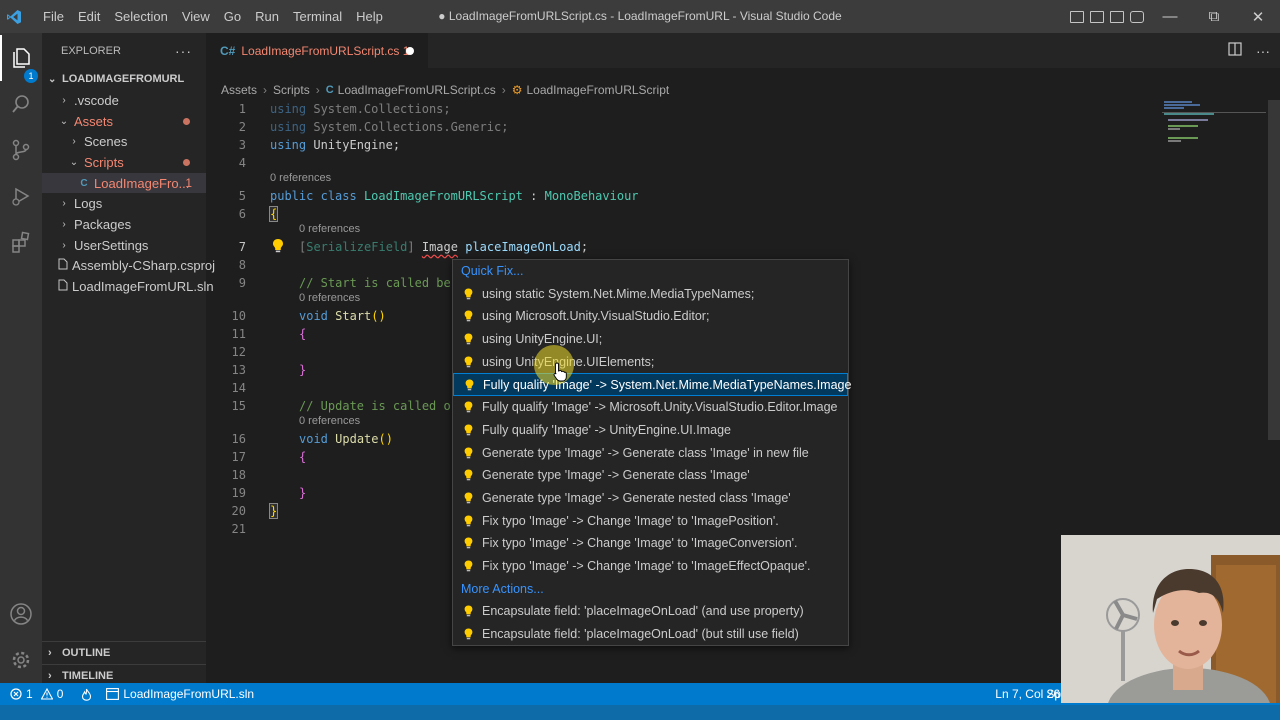 Image resolution: width=1280 pixels, height=720 pixels. What do you see at coordinates (1235, 50) in the screenshot?
I see `split-editor-icon` at bounding box center [1235, 50].